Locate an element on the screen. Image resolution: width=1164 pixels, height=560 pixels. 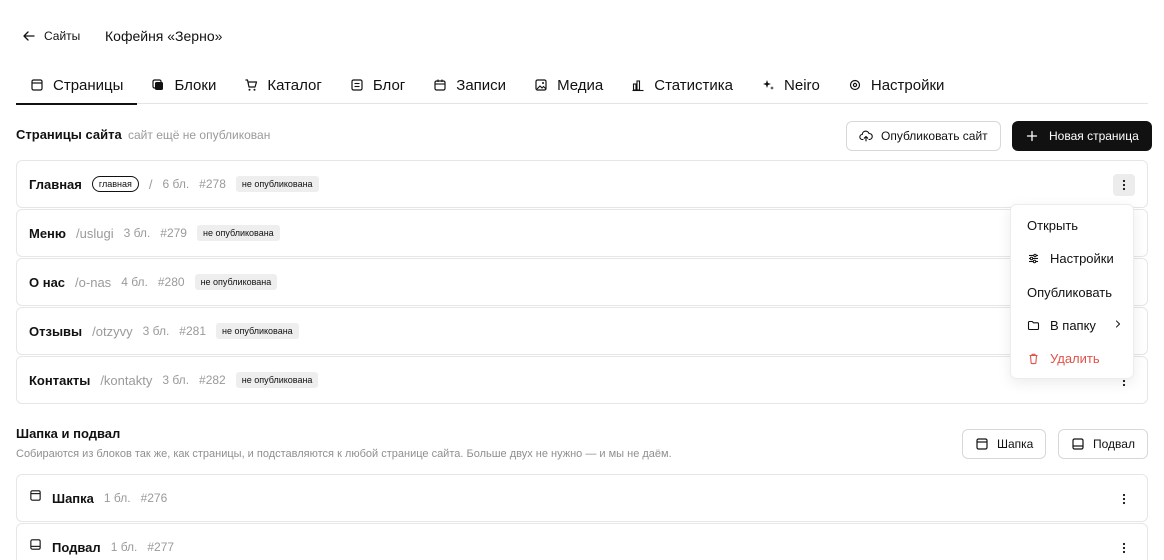
item-id: #277 is located at coordinates (161, 547).